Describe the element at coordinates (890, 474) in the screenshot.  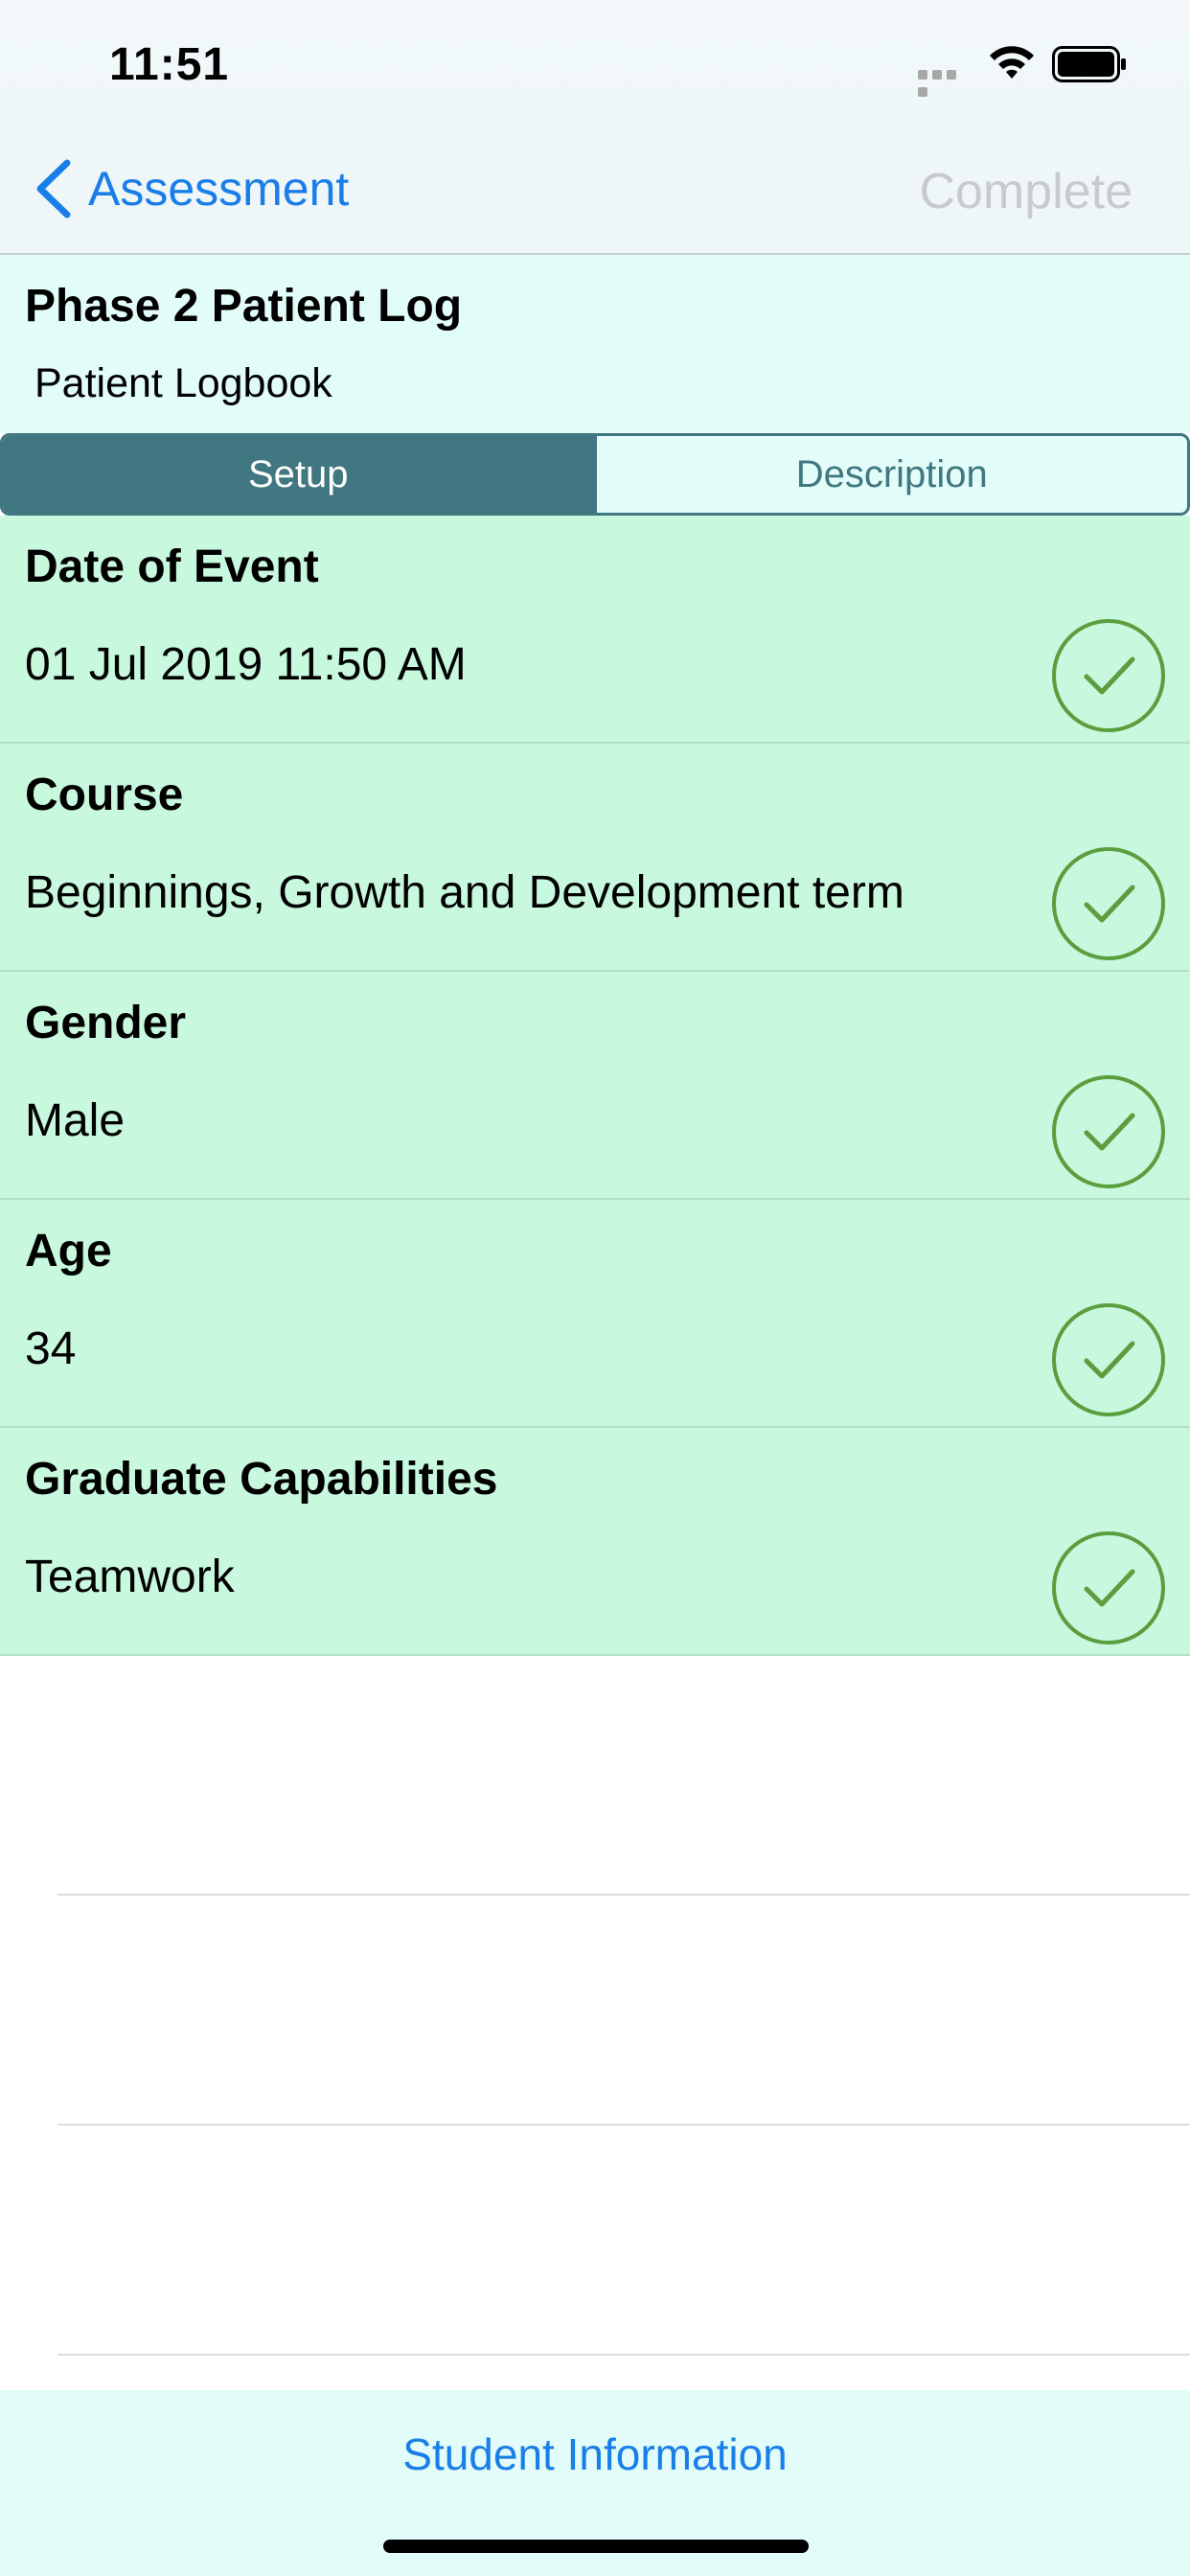
I see `tab-description: Description` at that location.